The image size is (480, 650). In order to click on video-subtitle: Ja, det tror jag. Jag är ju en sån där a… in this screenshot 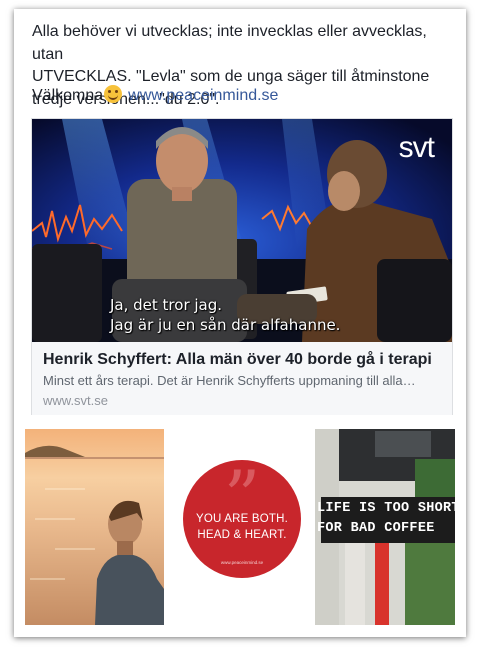, I will do `click(225, 315)`.